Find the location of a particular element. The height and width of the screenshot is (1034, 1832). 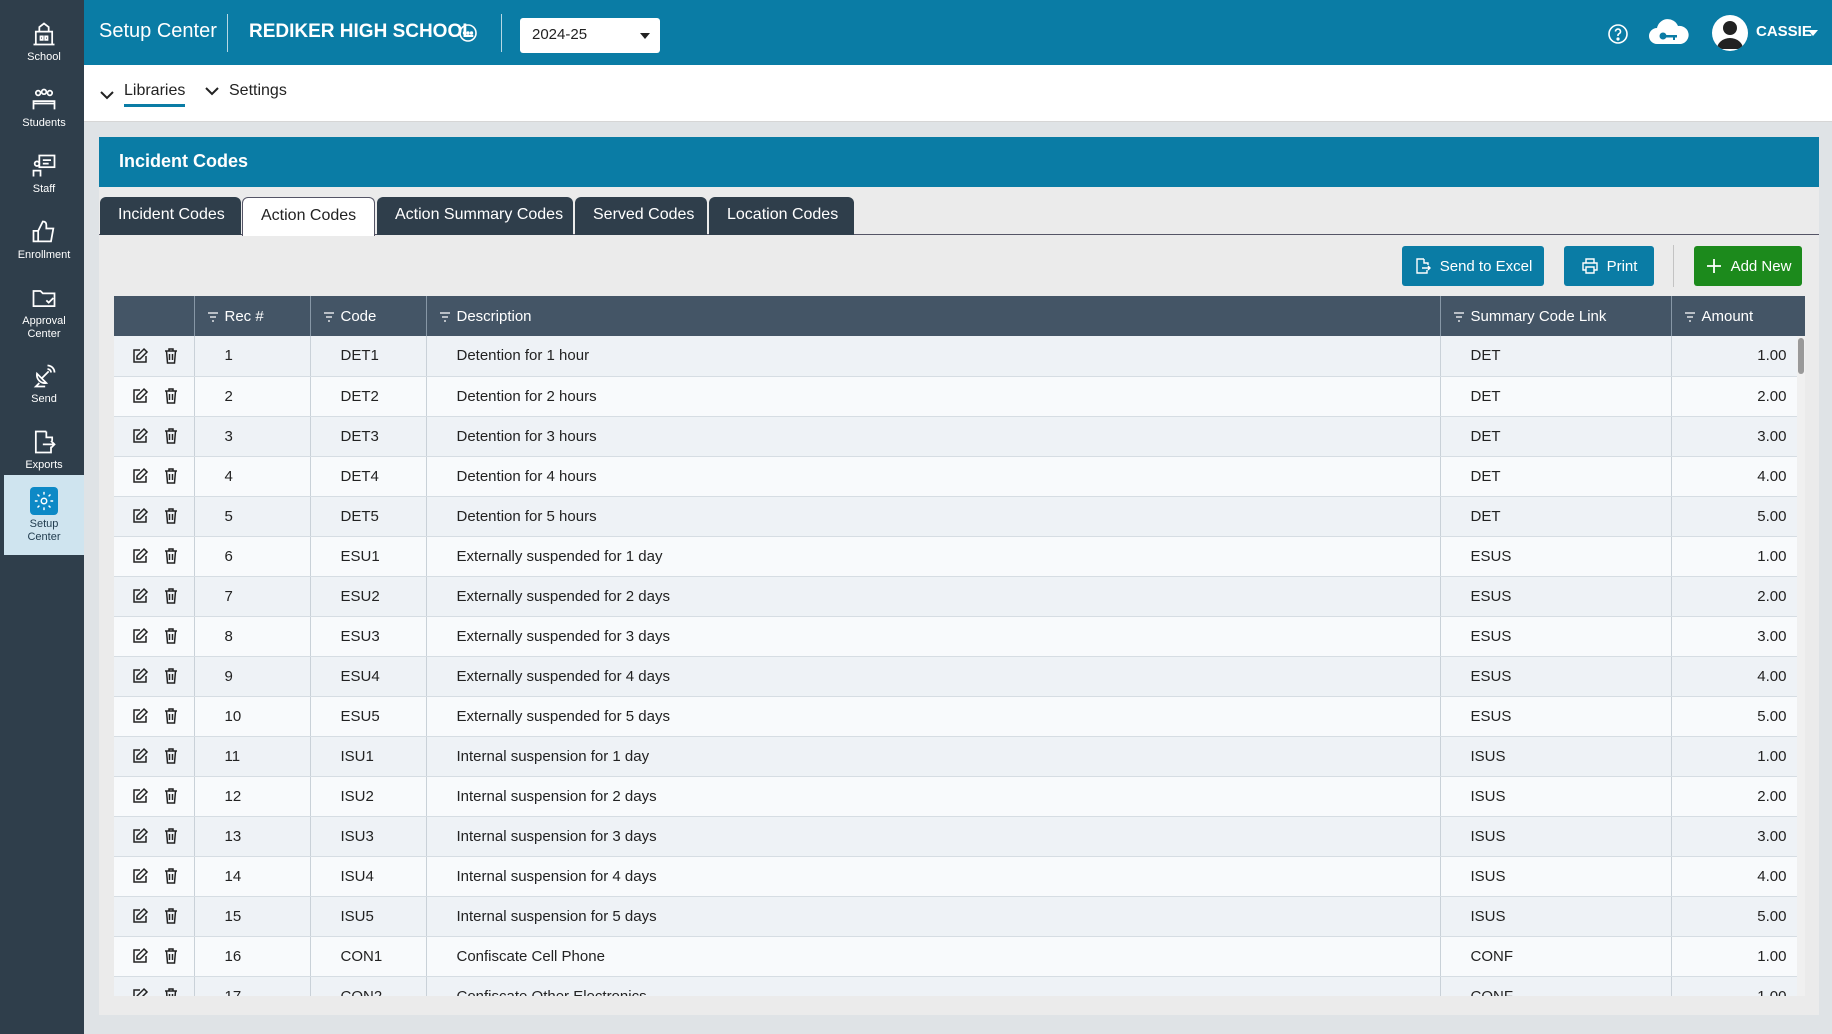

sidebar-item-staff: Staff is located at coordinates (44, 174).